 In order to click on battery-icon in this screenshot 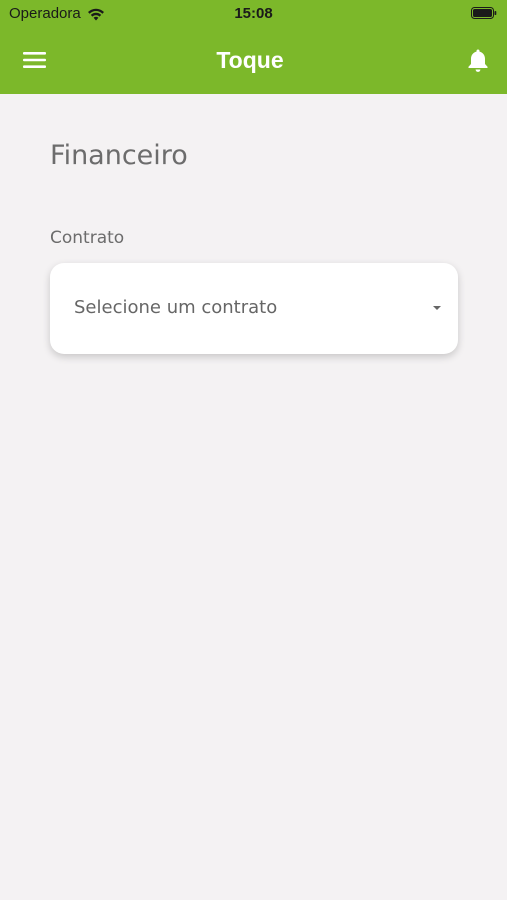, I will do `click(484, 13)`.